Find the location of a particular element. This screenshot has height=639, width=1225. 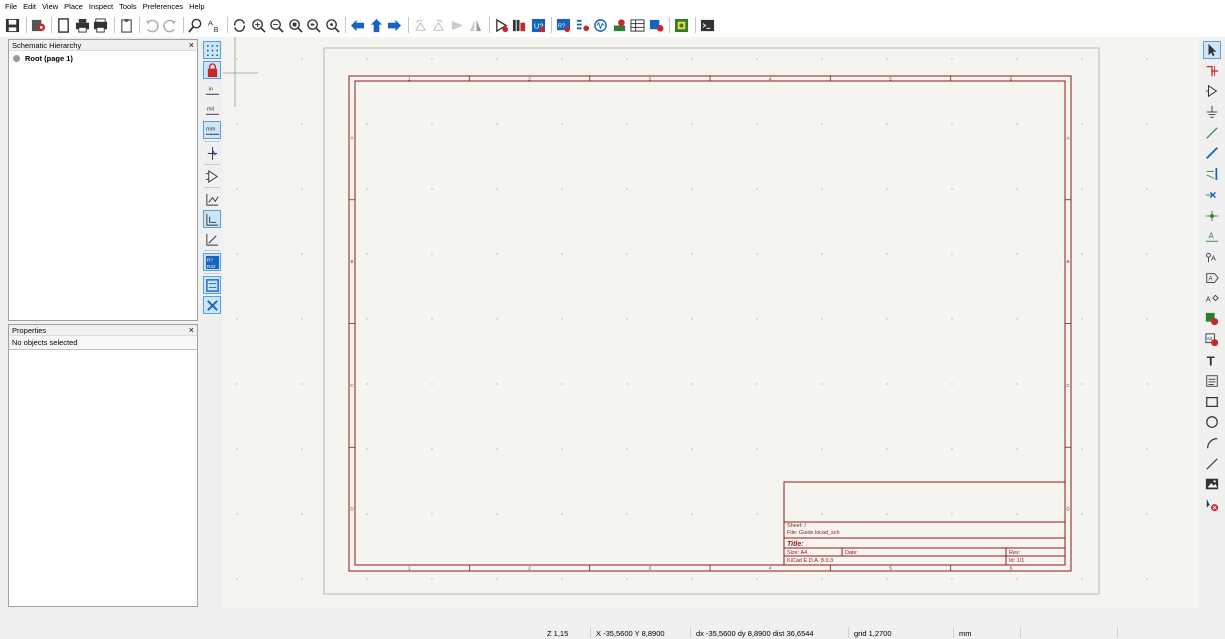

menu-inspect: Inspect is located at coordinates (101, 6).